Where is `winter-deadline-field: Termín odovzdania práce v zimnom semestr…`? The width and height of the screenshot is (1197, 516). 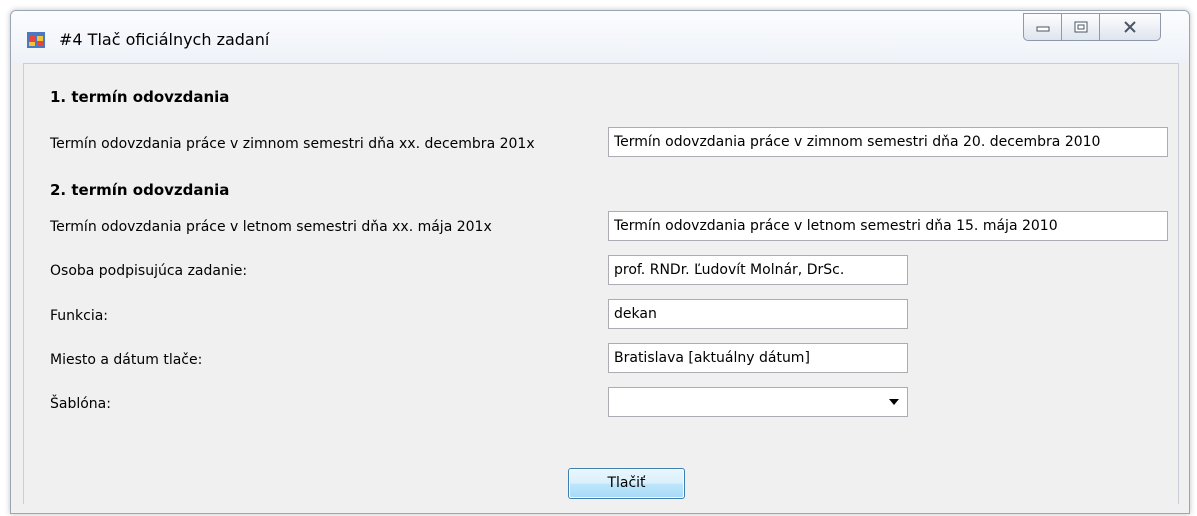
winter-deadline-field: Termín odovzdania práce v zimnom semestr… is located at coordinates (888, 142).